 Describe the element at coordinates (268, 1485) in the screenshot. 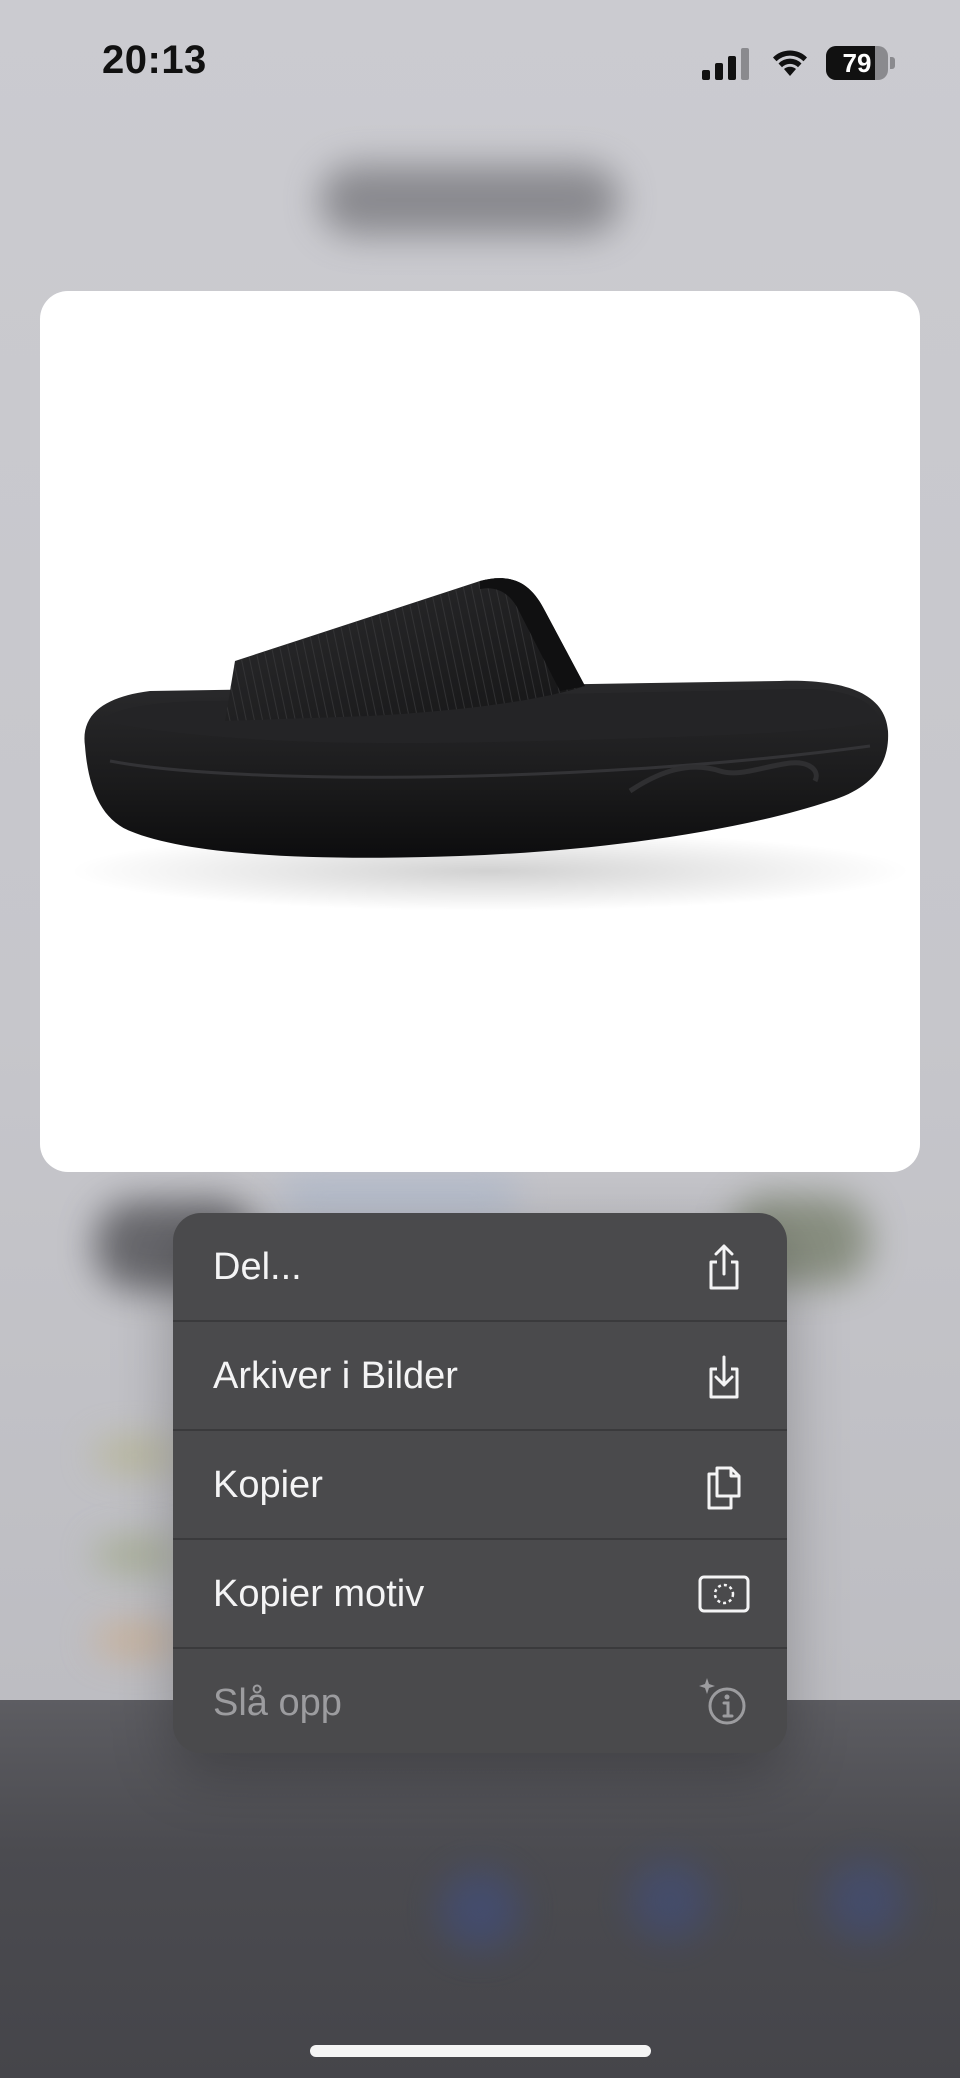

I see `menu-item-label: Kopier` at that location.